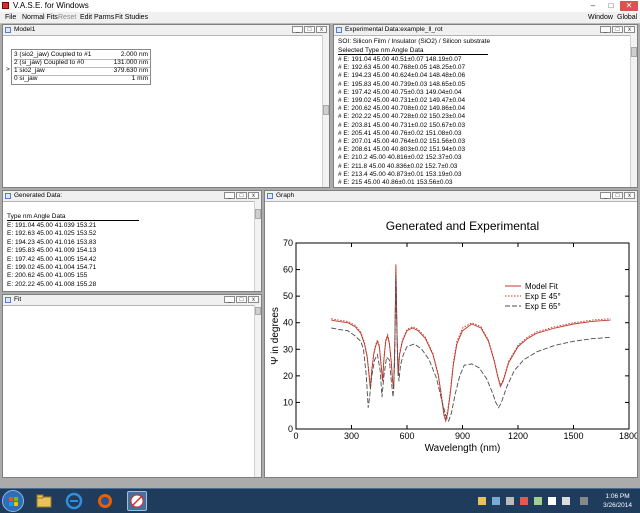 This screenshot has width=640, height=513. Describe the element at coordinates (400, 133) in the screenshot. I see `exp-data-row: # E: 205.41 45.00 40.76±0.02 151.08±0.03` at that location.